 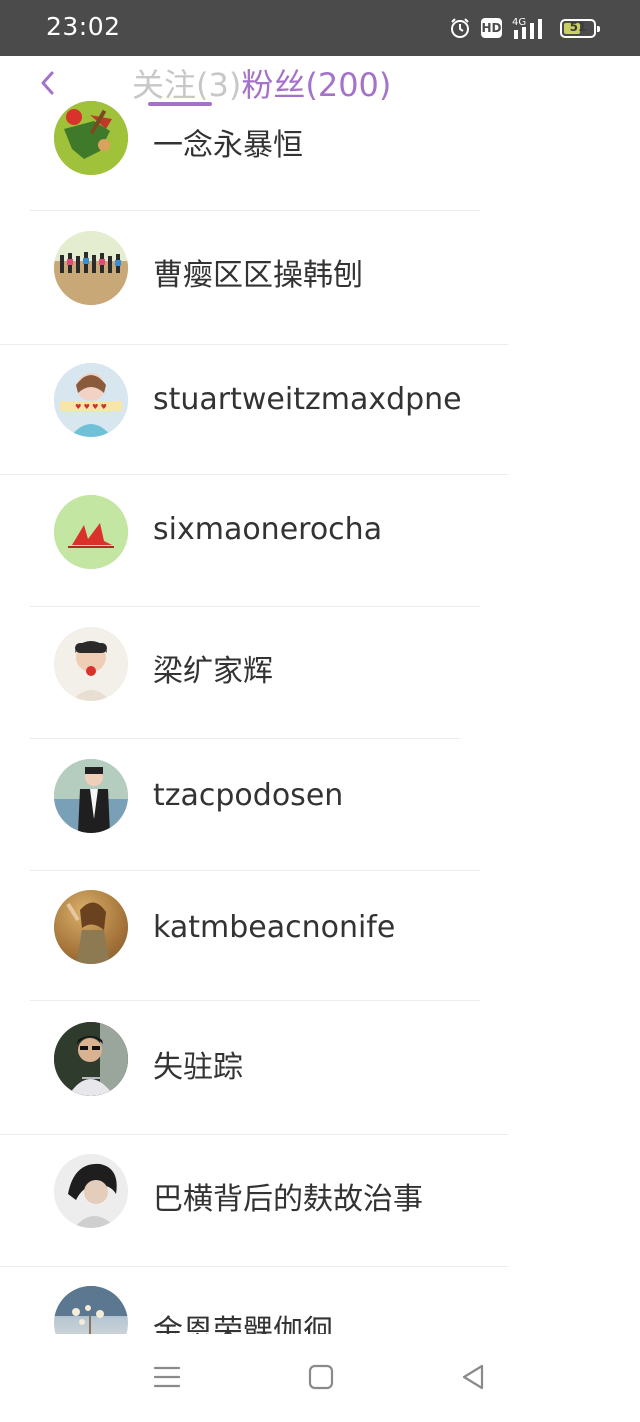 What do you see at coordinates (316, 83) in the screenshot?
I see `tab-fans: 粉丝(200)` at bounding box center [316, 83].